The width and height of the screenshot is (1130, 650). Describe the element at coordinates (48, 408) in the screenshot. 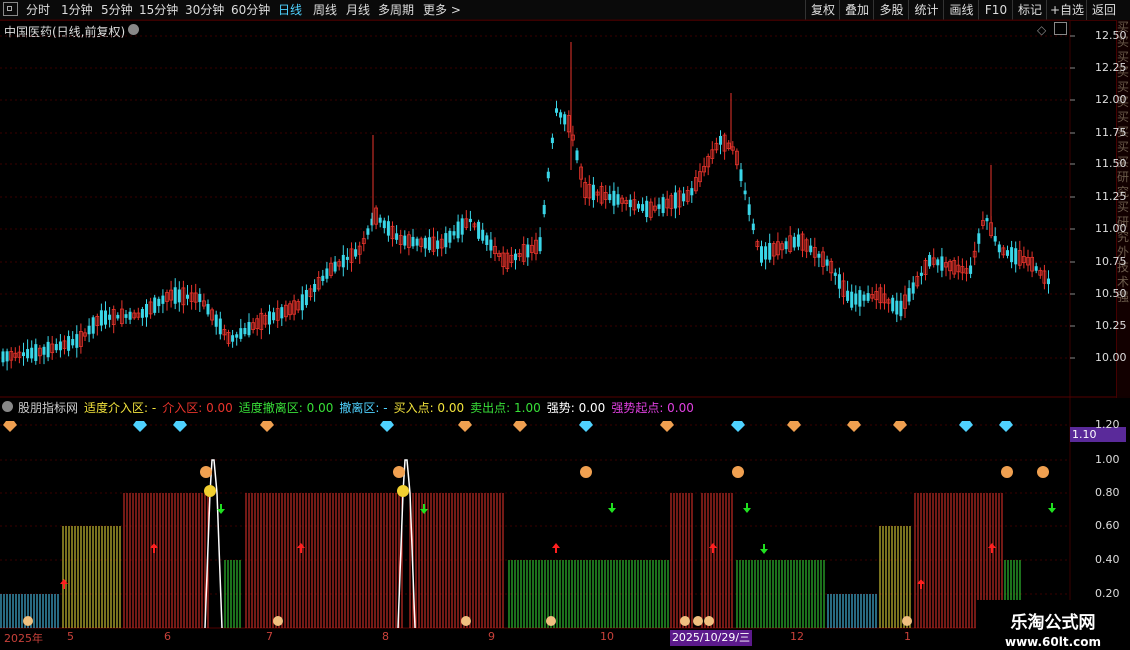

I see `indicator-name: 股朋指标网` at that location.